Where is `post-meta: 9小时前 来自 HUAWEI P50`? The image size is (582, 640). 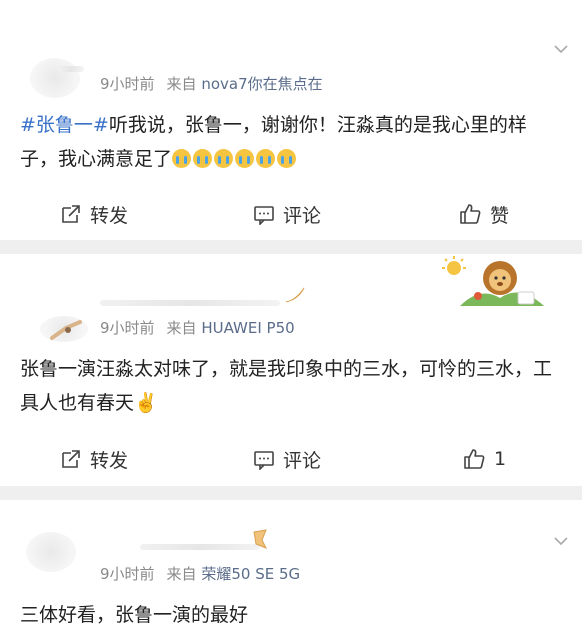
post-meta: 9小时前 来自 HUAWEI P50 is located at coordinates (197, 327).